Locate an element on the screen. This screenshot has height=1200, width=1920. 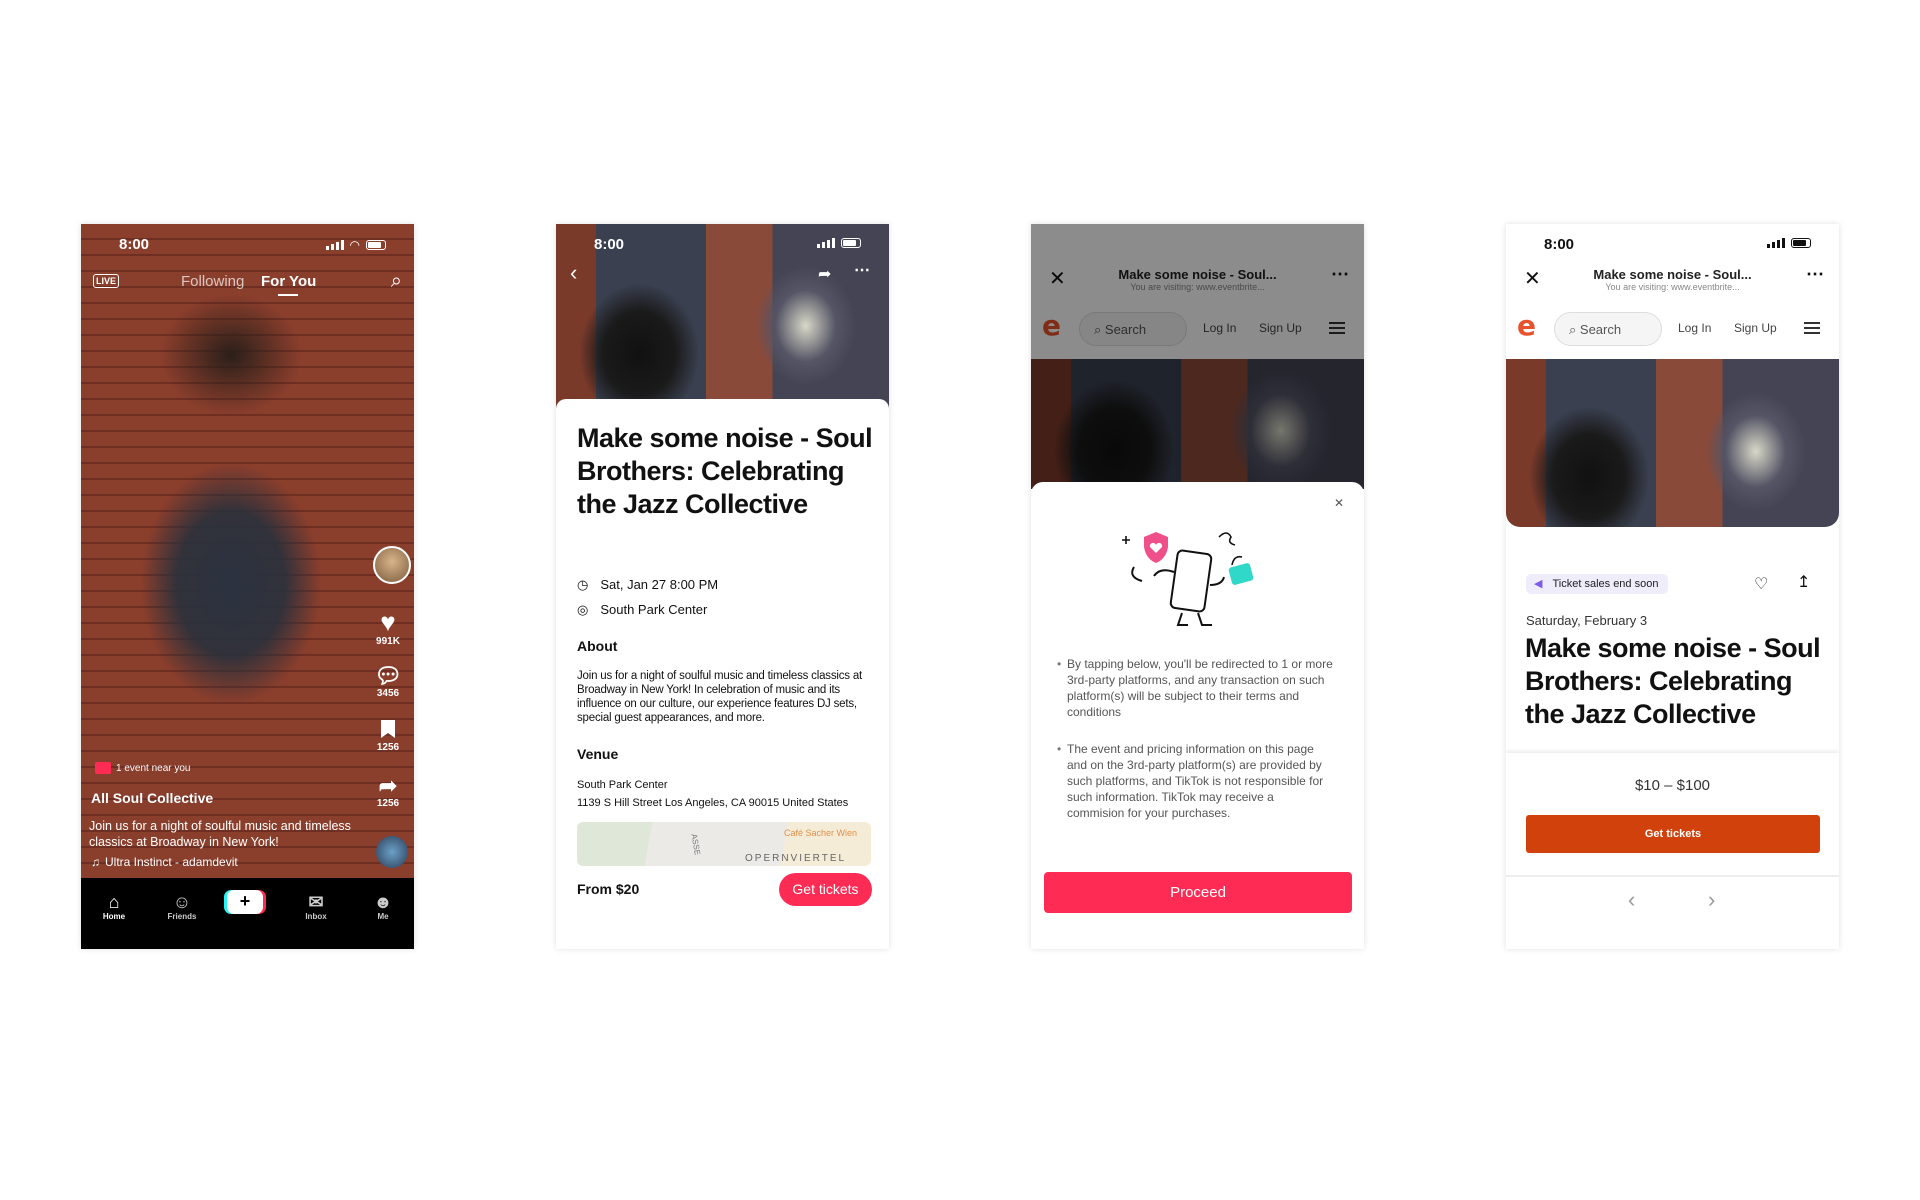
nav-inbox: ✉ Inbox is located at coordinates (316, 906).